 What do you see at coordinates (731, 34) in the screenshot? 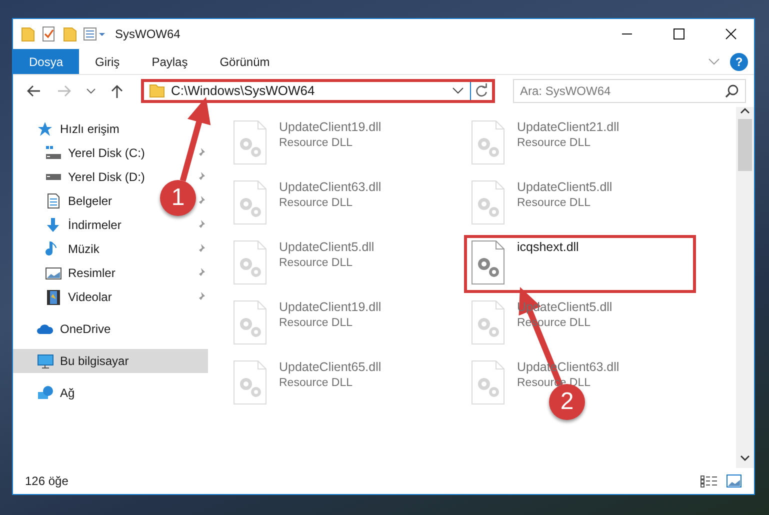
I see `close-icon` at bounding box center [731, 34].